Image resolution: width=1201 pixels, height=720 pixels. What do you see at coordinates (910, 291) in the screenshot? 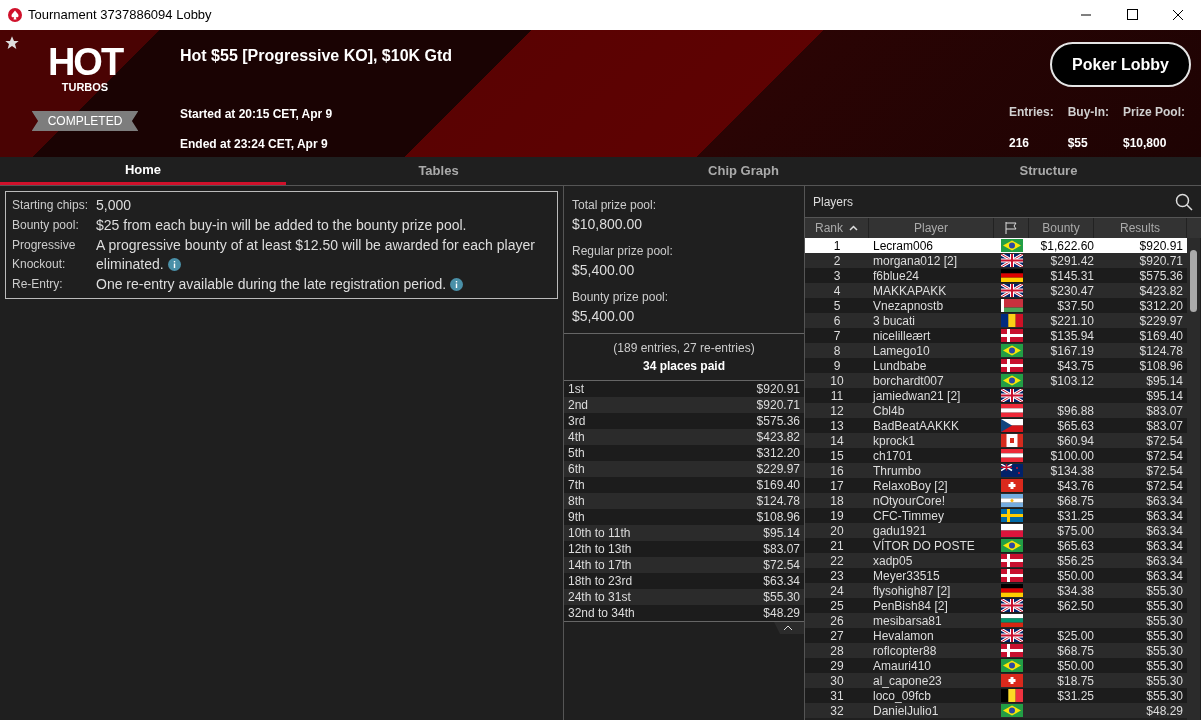
I see `player-name: MAKKAPAKK` at bounding box center [910, 291].